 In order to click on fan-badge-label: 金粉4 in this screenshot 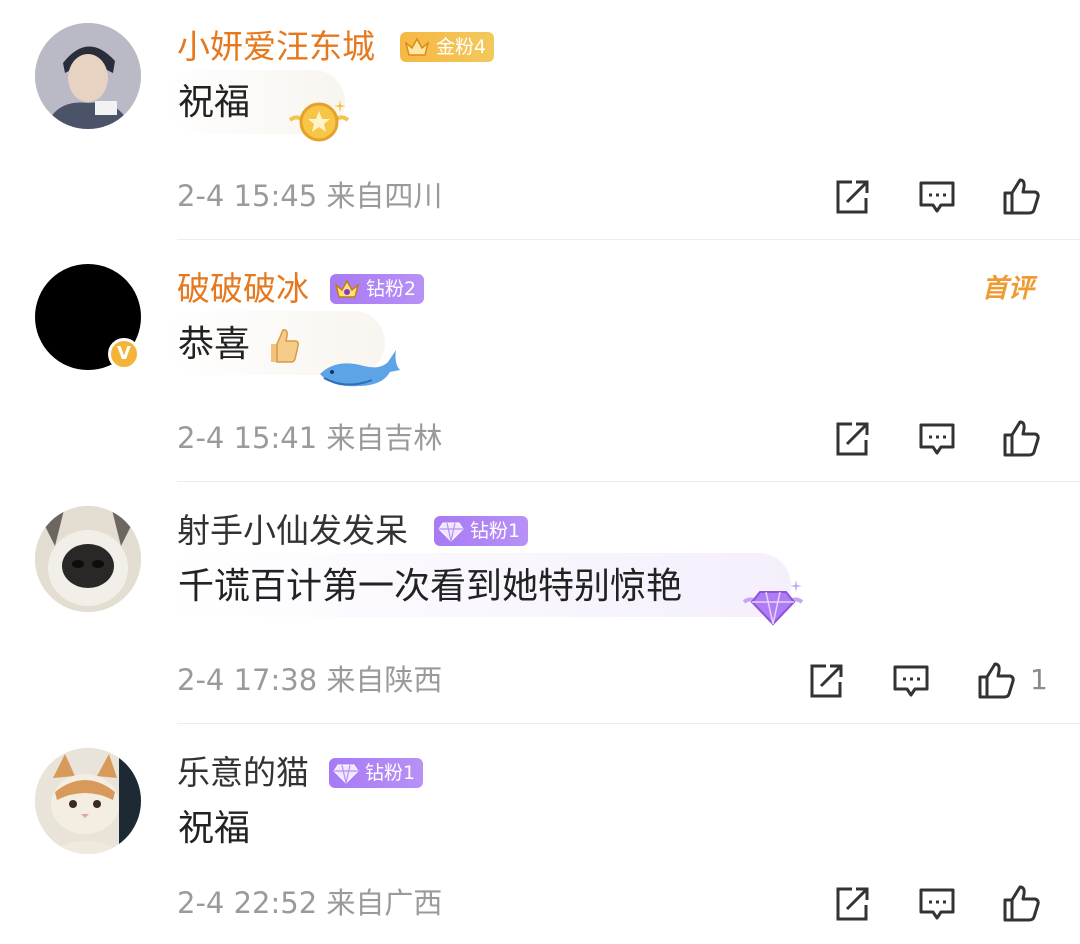, I will do `click(461, 47)`.